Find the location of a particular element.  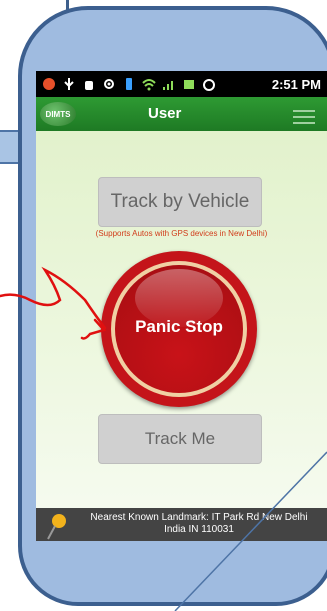

status-bar: 2:51 PM is located at coordinates (181, 84).